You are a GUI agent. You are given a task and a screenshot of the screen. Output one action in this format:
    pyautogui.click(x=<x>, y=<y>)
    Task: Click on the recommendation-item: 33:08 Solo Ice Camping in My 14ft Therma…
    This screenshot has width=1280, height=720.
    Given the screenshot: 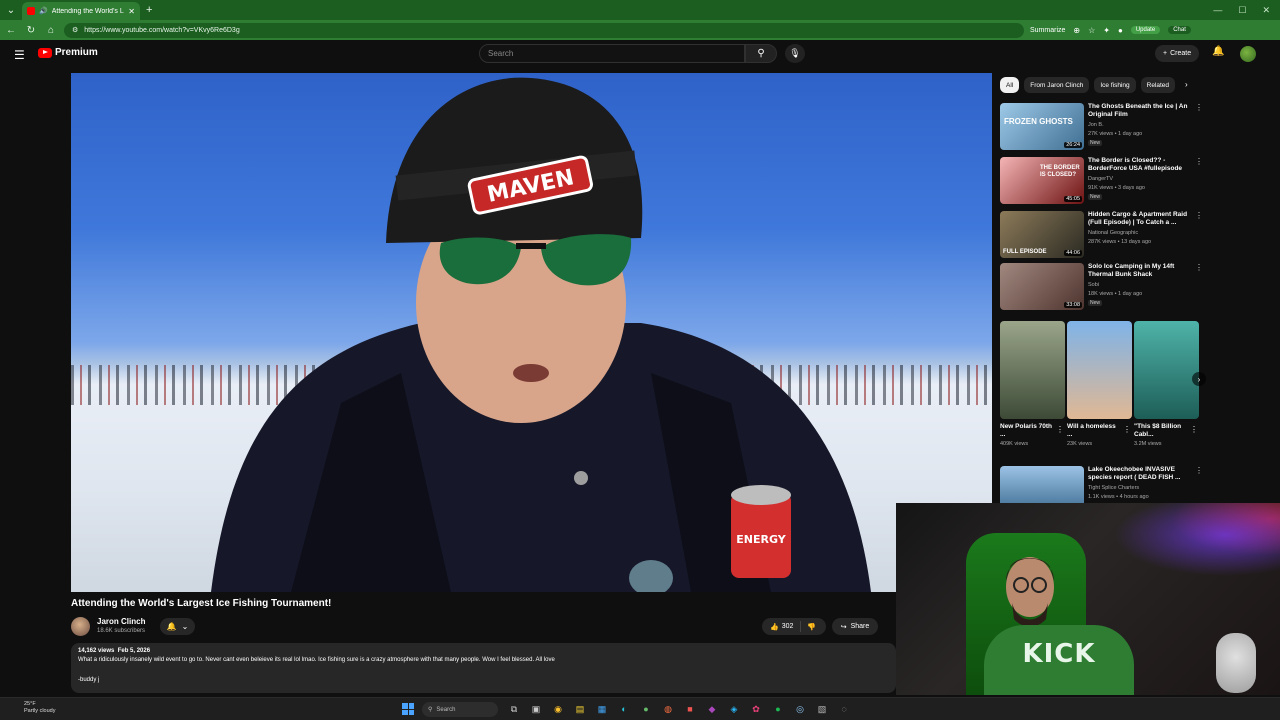 What is the action you would take?
    pyautogui.click(x=1101, y=288)
    